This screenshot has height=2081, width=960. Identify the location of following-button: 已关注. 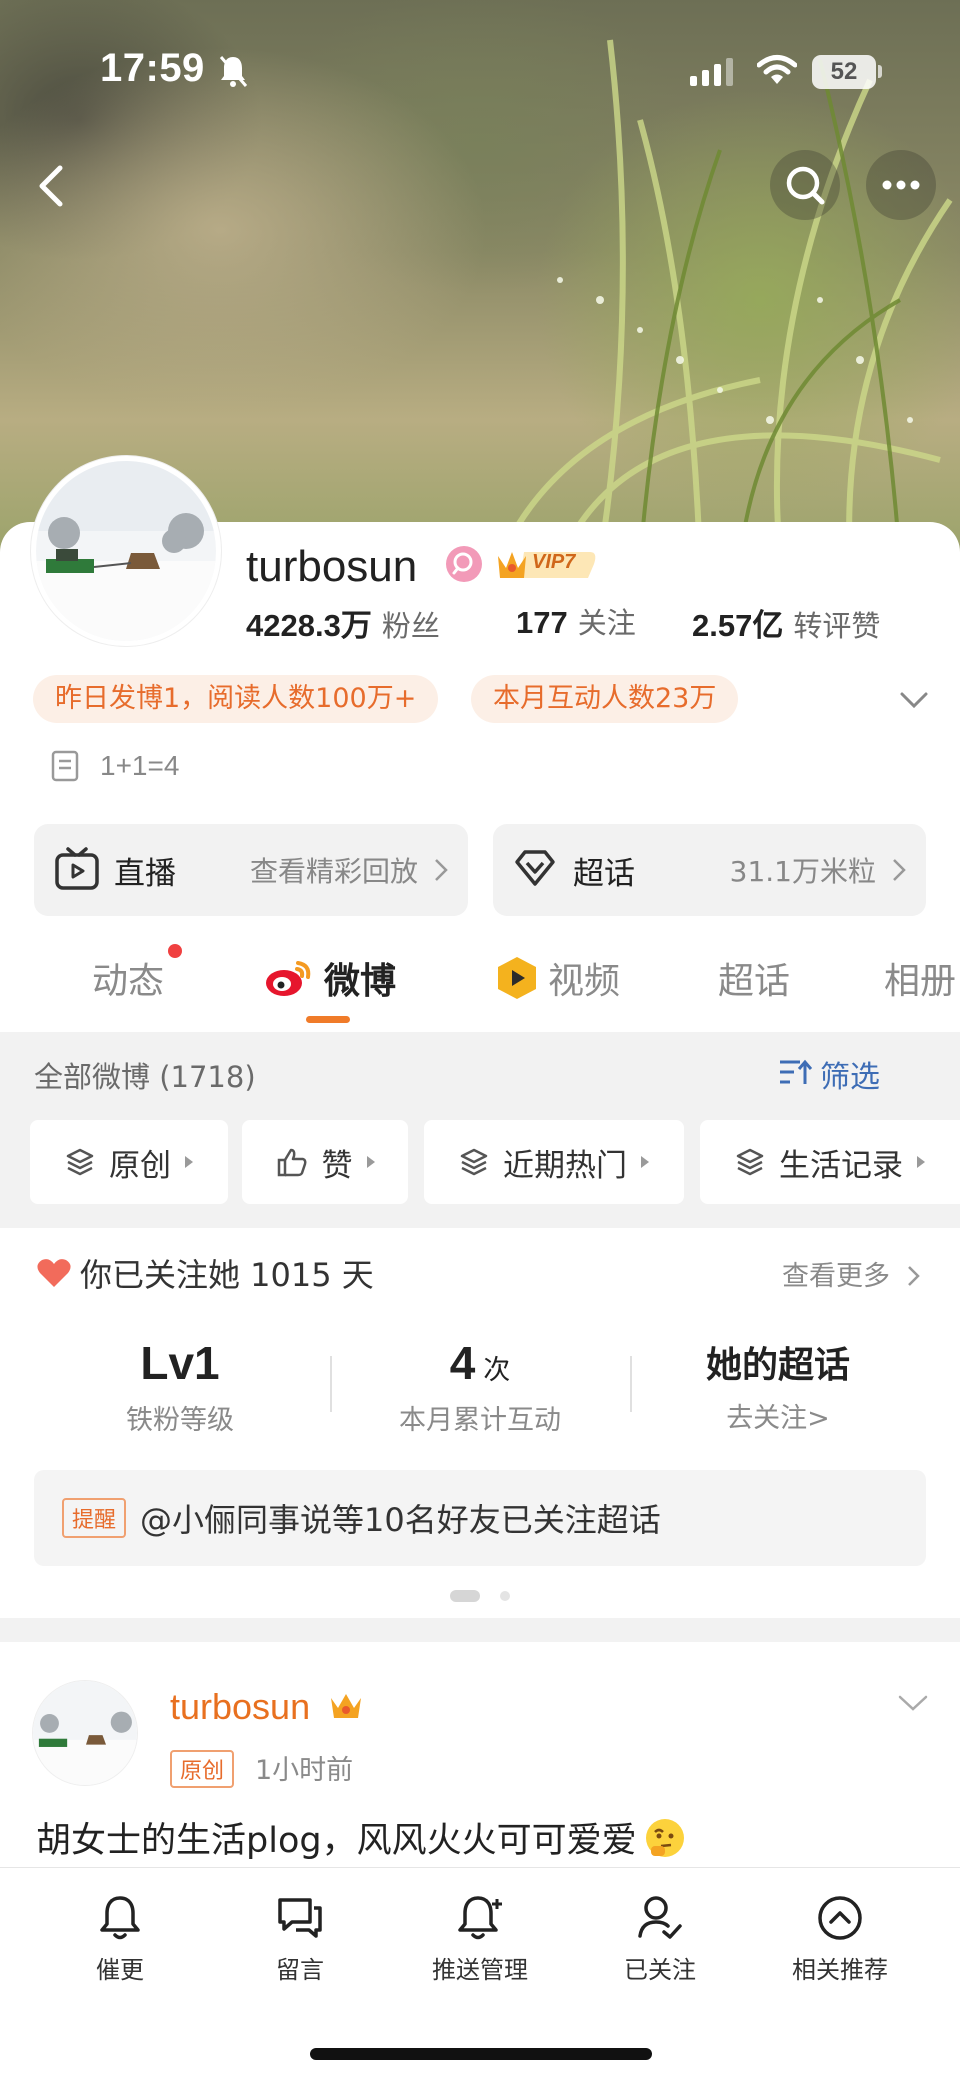
(660, 1939).